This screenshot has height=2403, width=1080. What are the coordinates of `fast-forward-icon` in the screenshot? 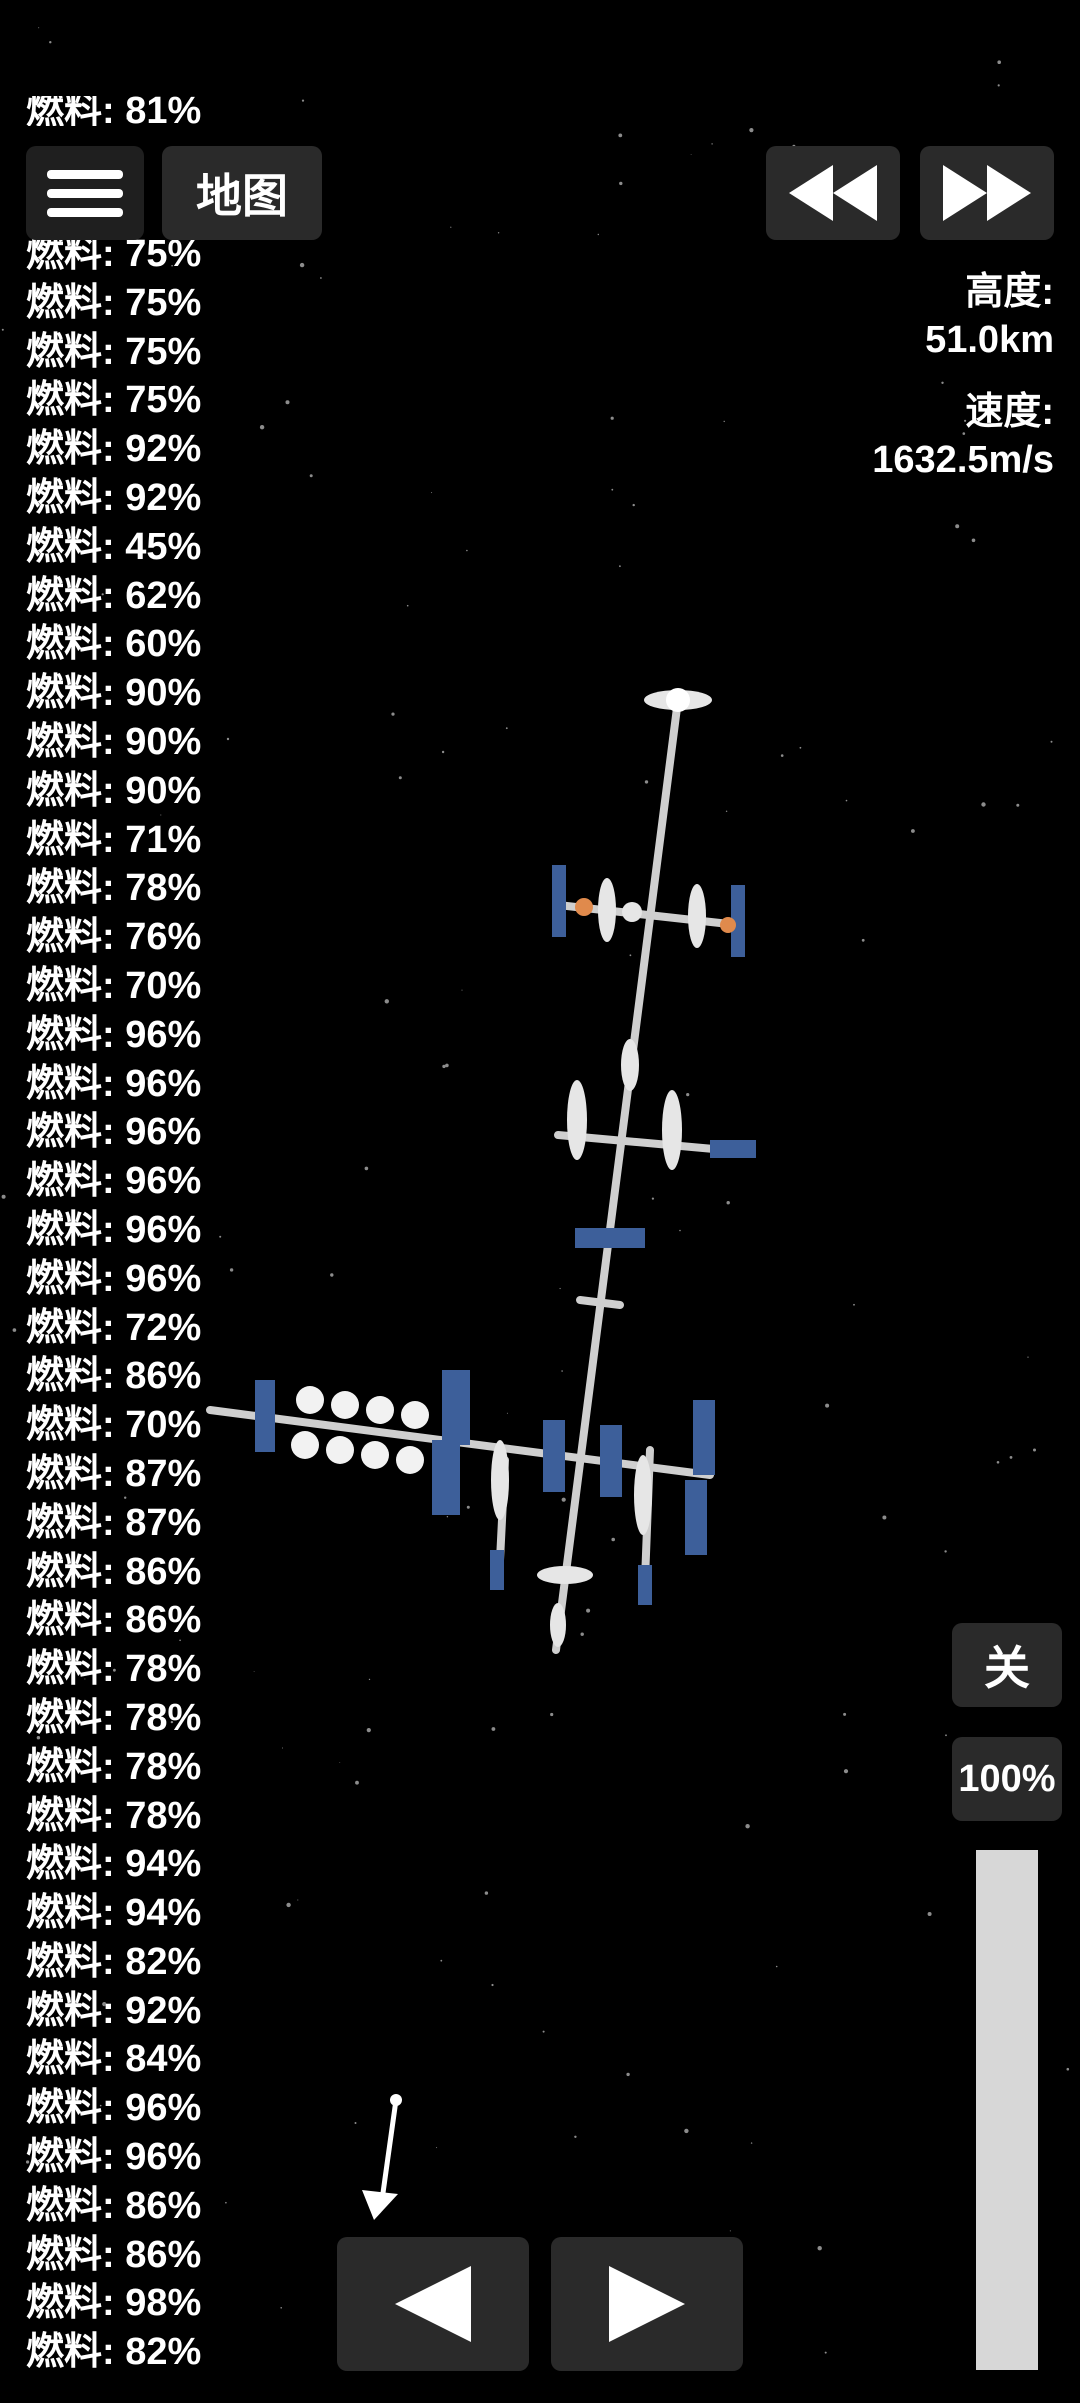 It's located at (987, 193).